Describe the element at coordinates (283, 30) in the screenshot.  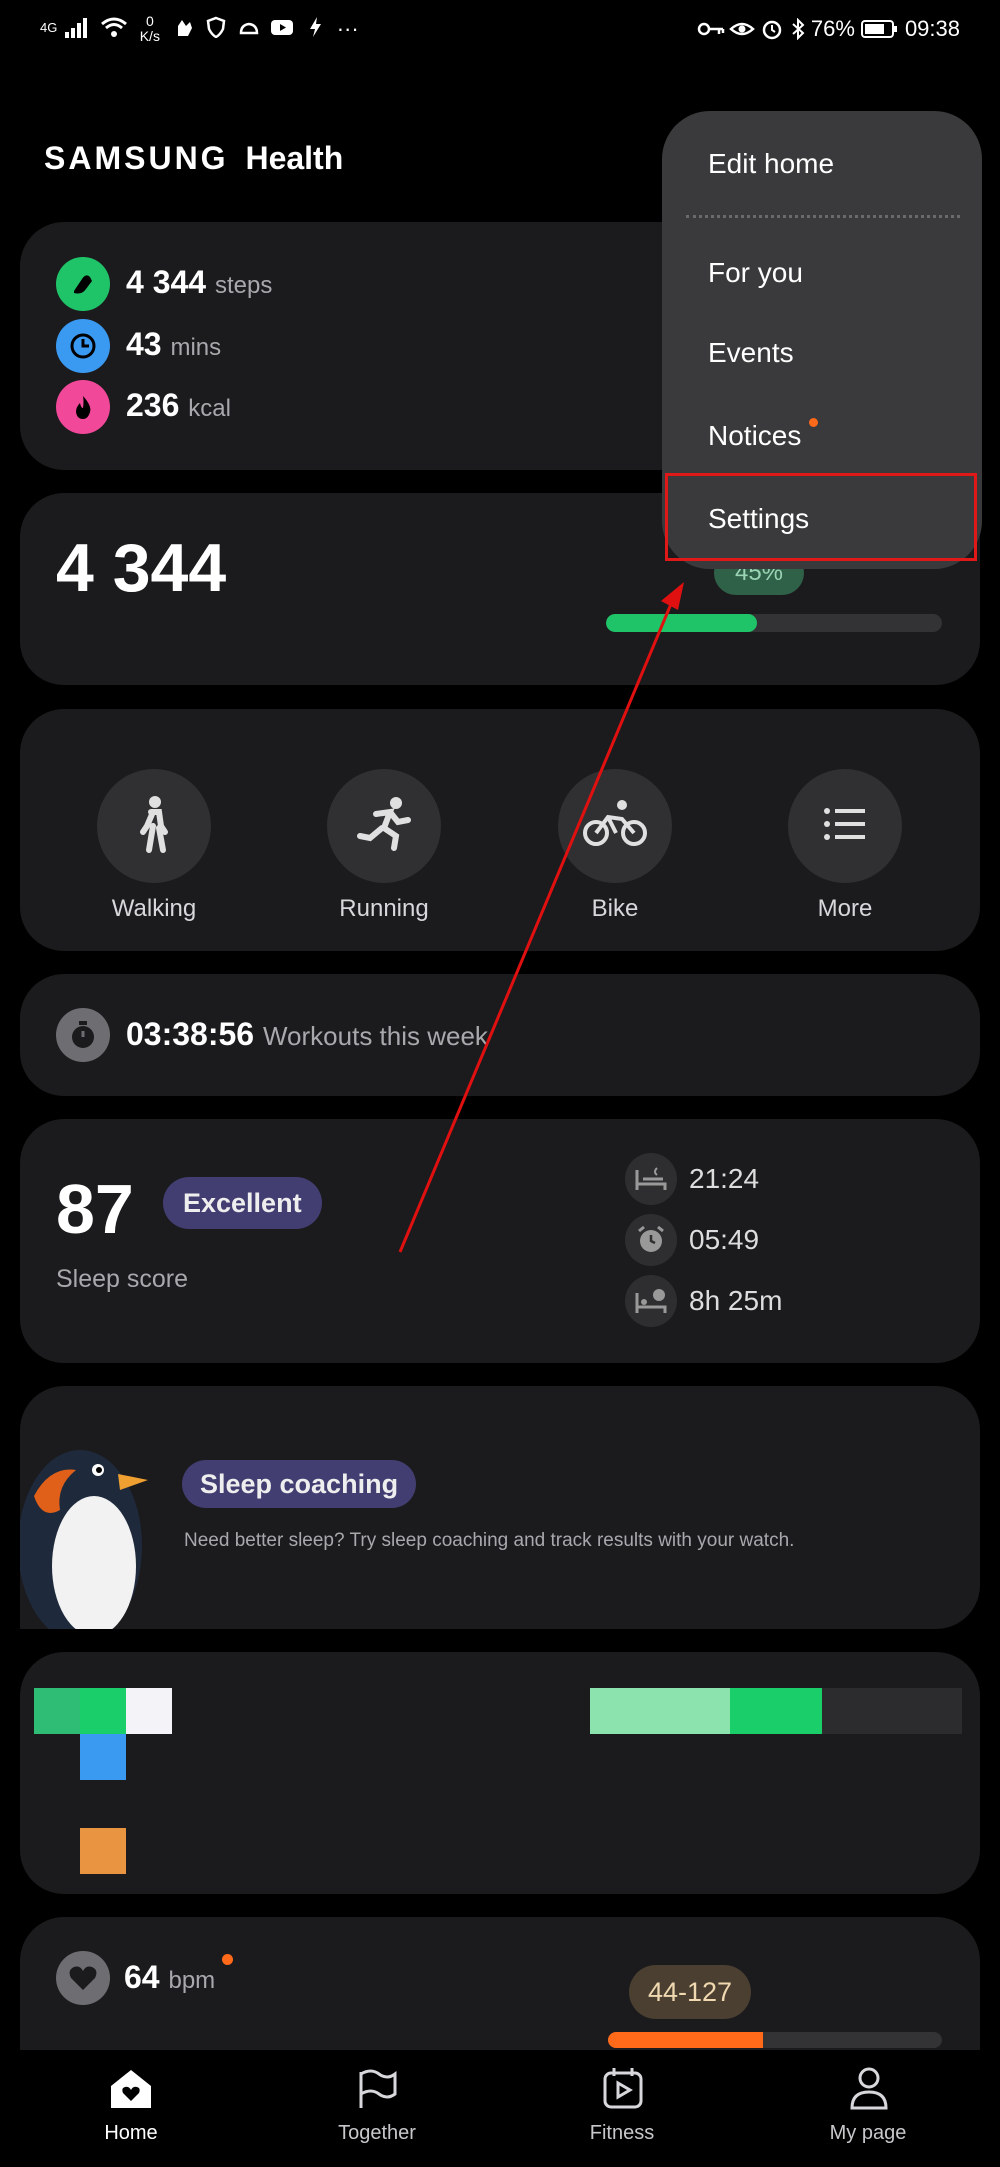
I see `youtube-icon` at that location.